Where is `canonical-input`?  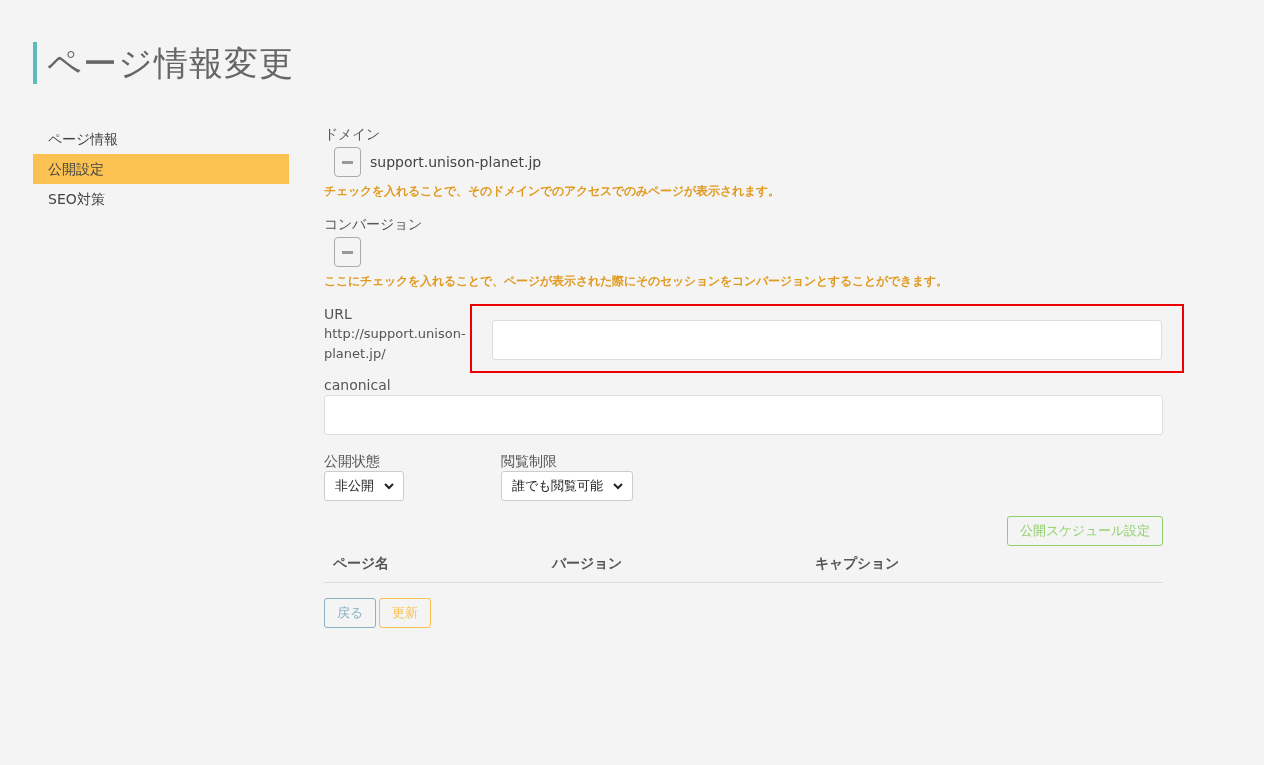
canonical-input is located at coordinates (743, 415).